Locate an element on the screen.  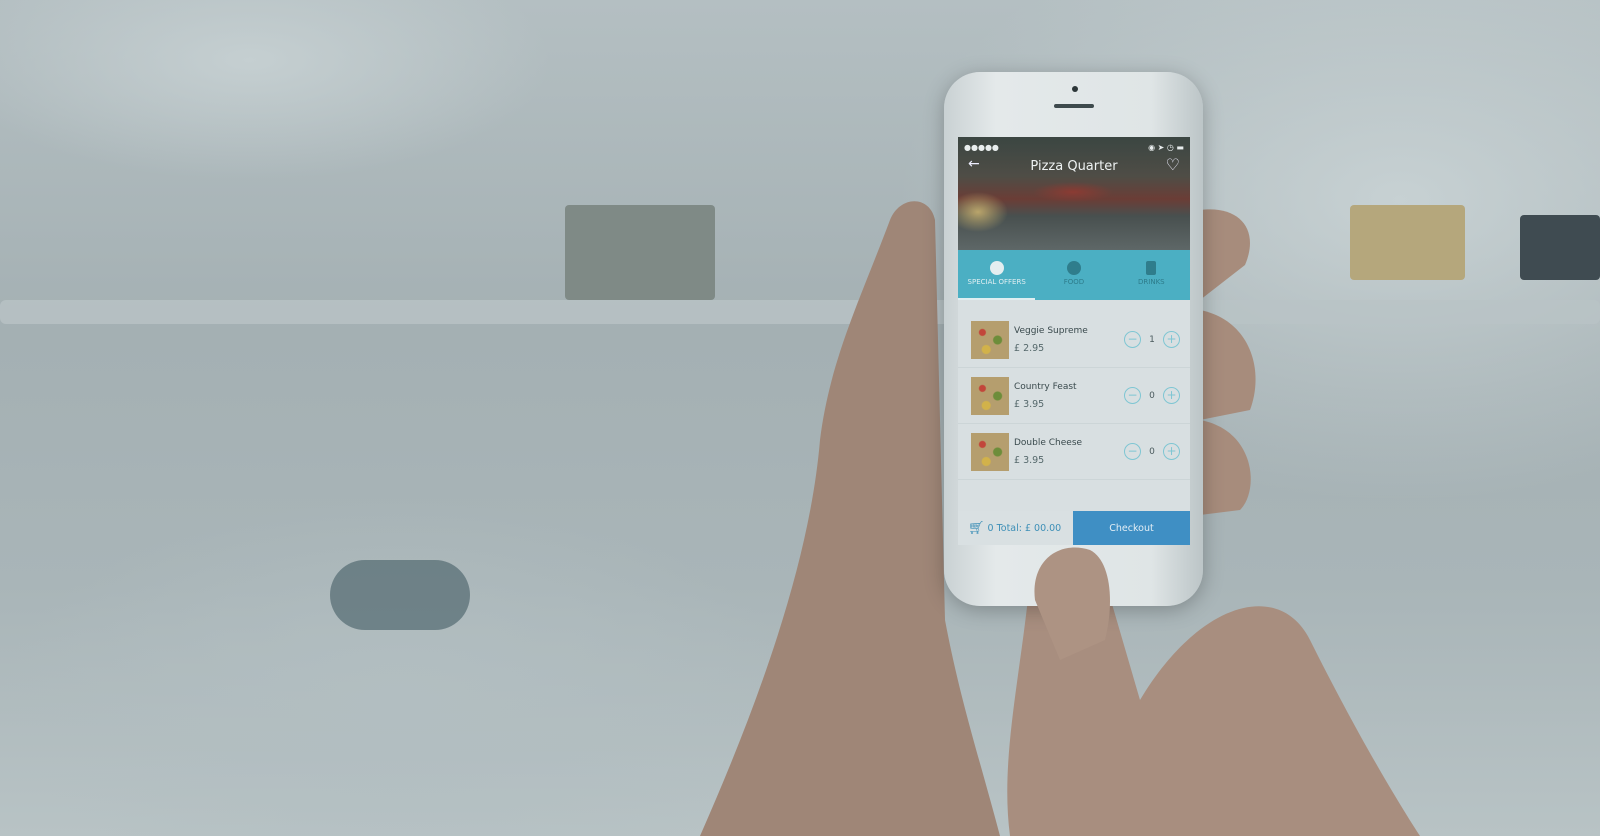
list-item: Veggie Supreme £ 2.95 −1 + is located at coordinates (1074, 340).